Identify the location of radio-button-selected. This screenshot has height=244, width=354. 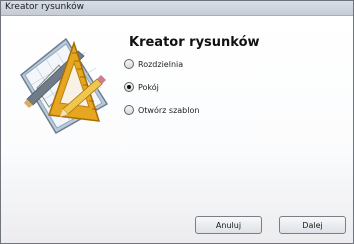
(129, 87).